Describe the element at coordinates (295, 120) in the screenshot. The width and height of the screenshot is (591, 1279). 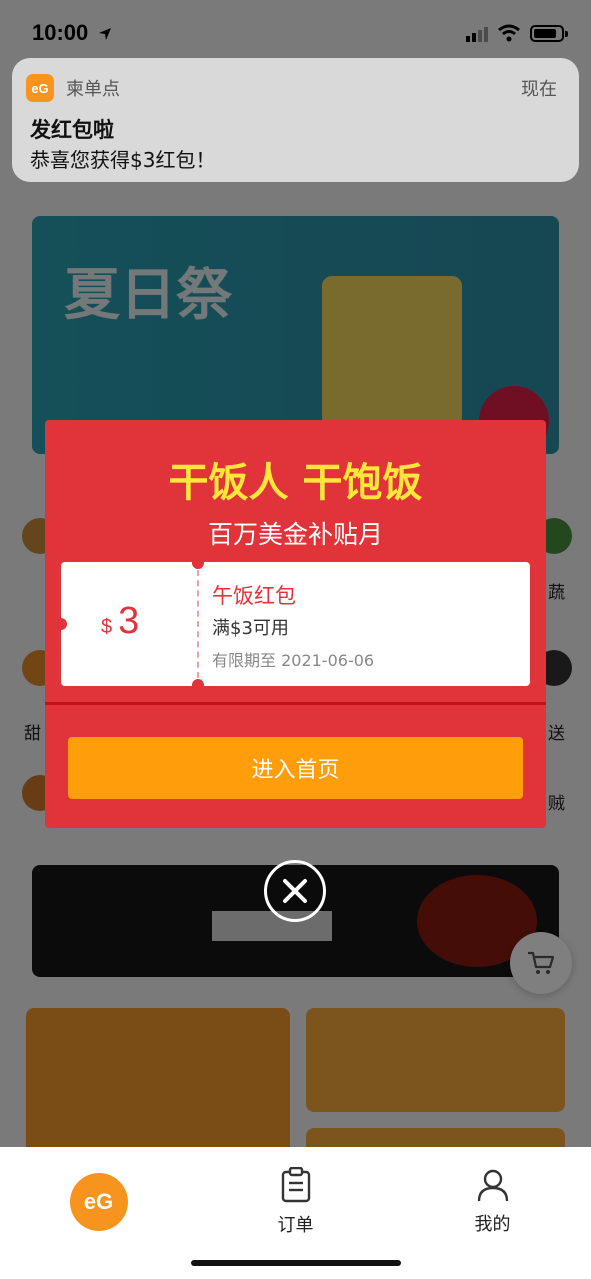
I see `push-notification: eG 柬单点 现在 发红包啦 恭喜您获得$3红包！` at that location.